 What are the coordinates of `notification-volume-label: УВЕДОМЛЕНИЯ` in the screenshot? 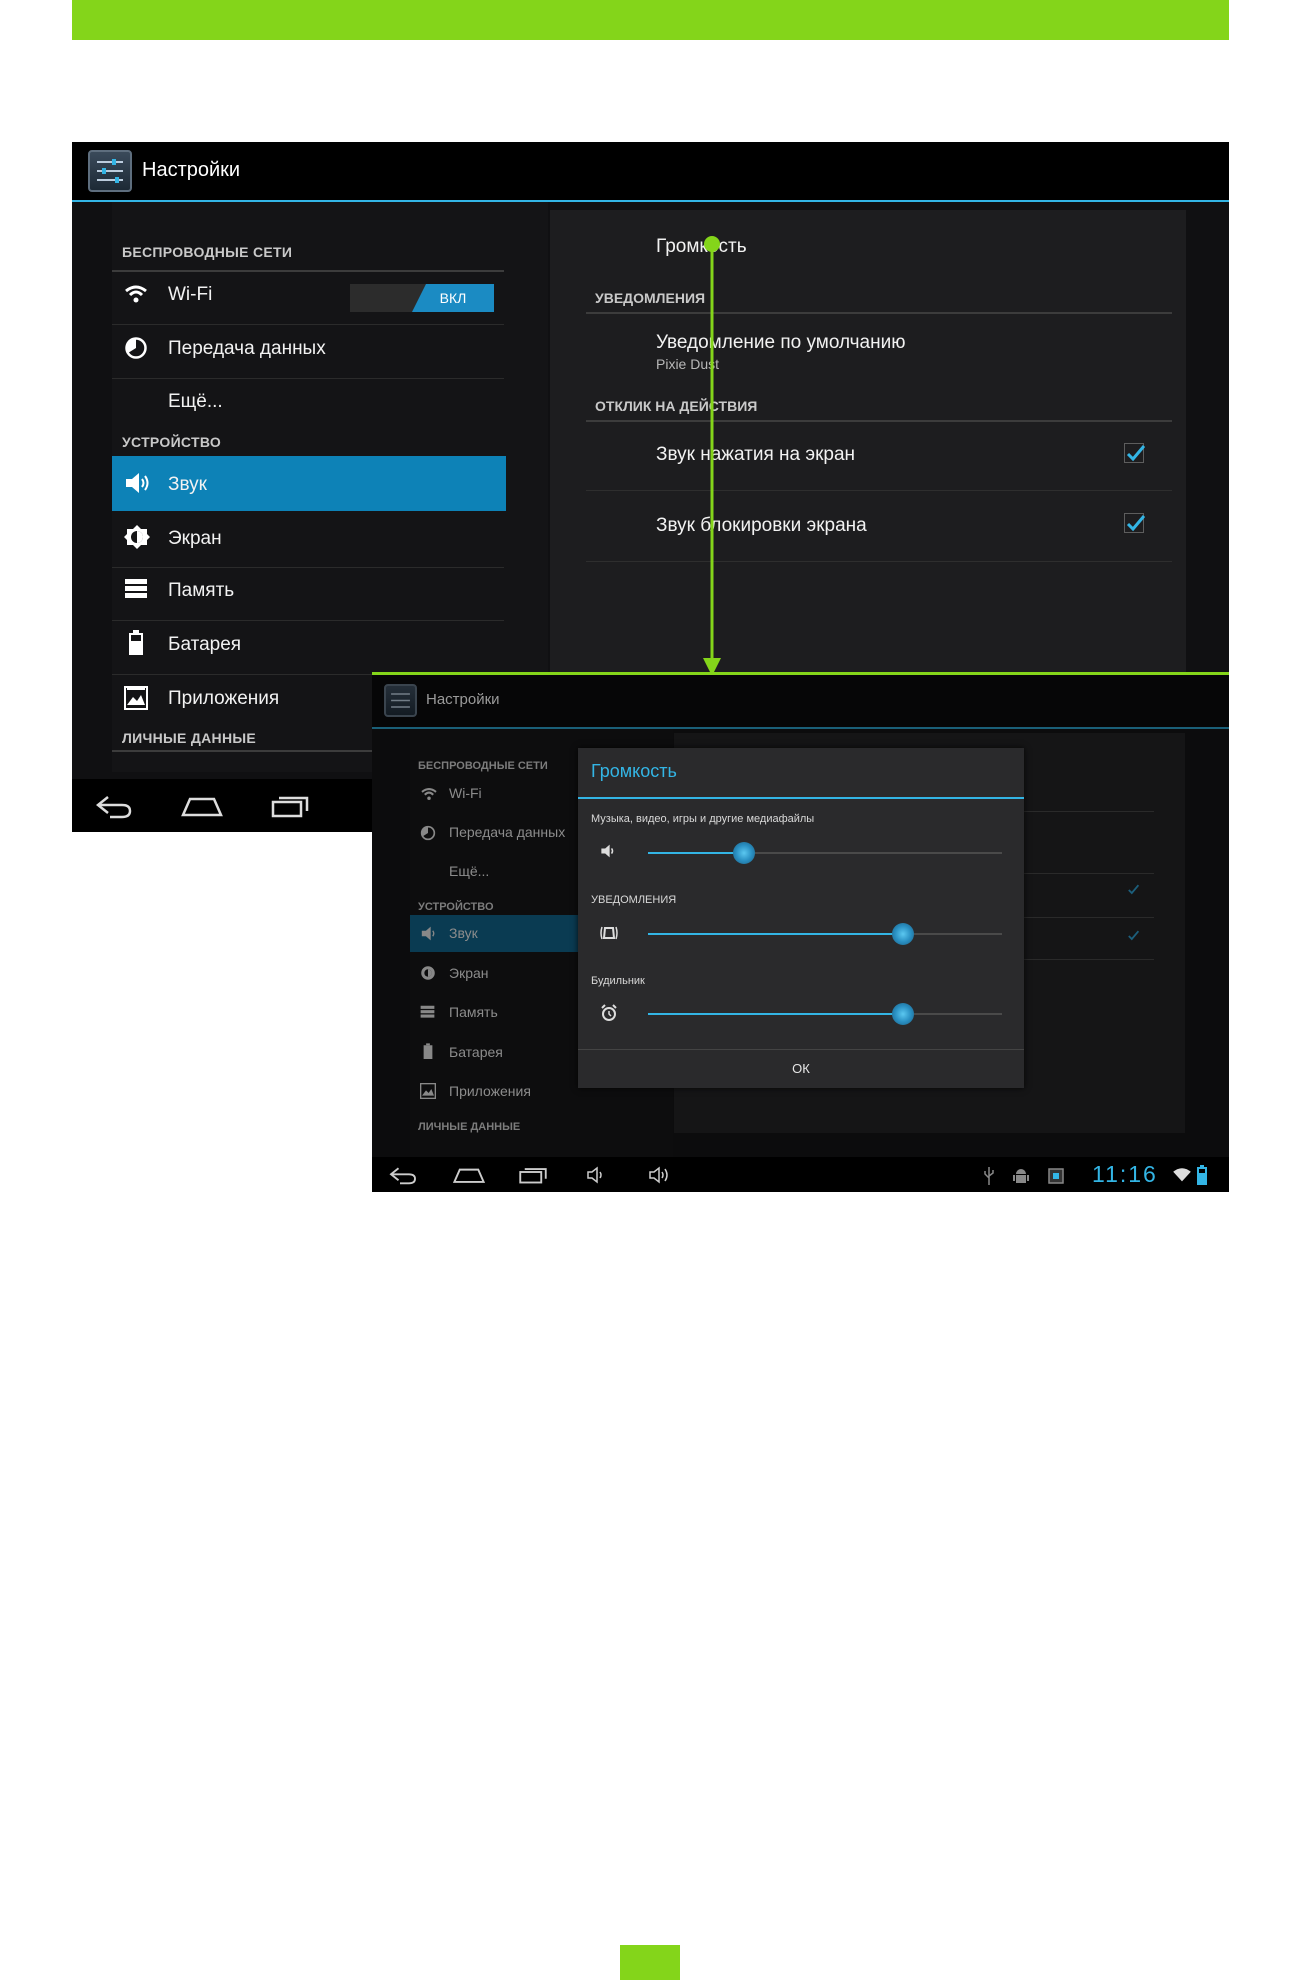 It's located at (634, 900).